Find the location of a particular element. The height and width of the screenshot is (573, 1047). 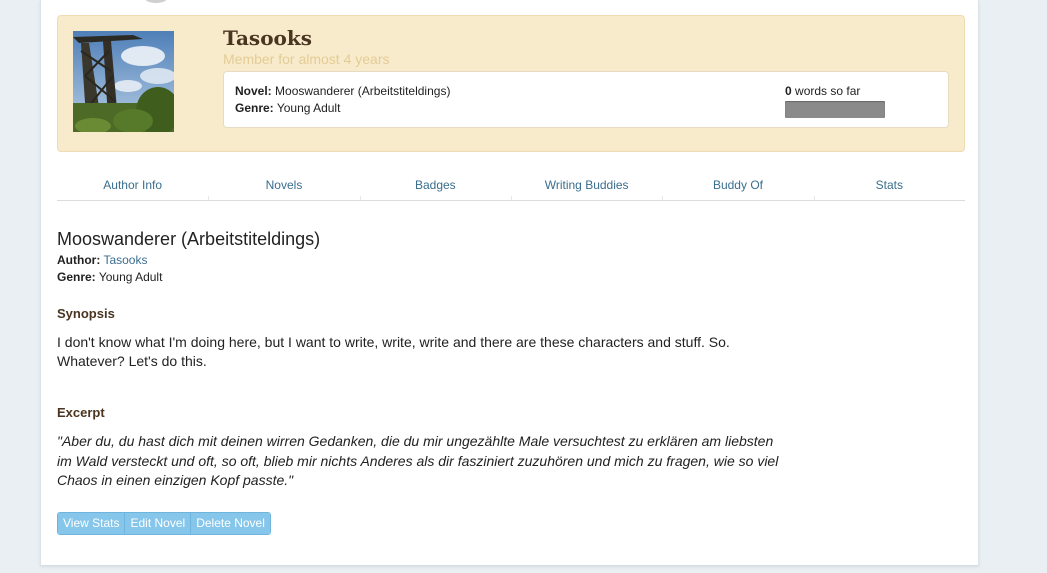

novel-line: Novel: Mooswanderer (Arbeitstiteldings) is located at coordinates (342, 91).